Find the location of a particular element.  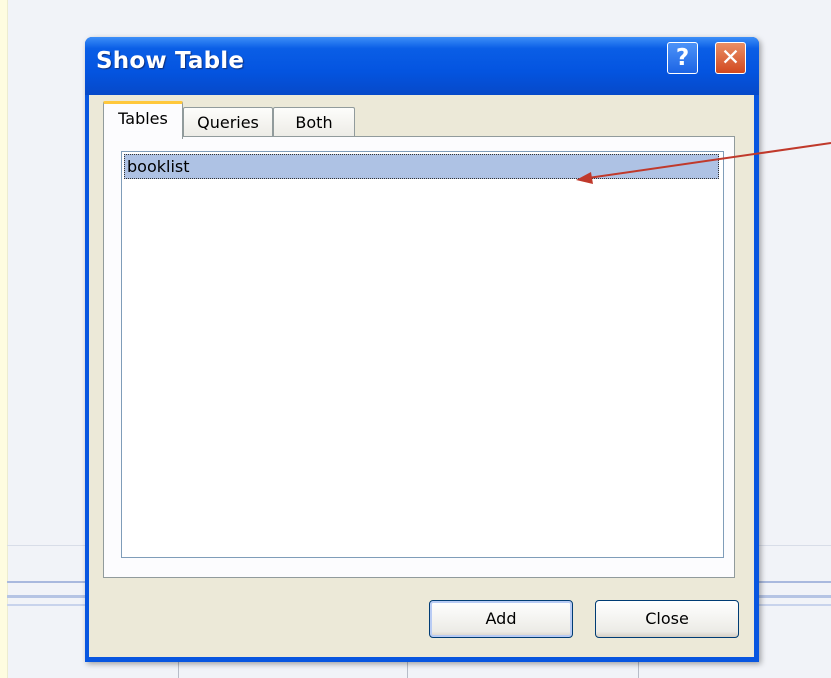

close-icon: ✕ is located at coordinates (730, 58).